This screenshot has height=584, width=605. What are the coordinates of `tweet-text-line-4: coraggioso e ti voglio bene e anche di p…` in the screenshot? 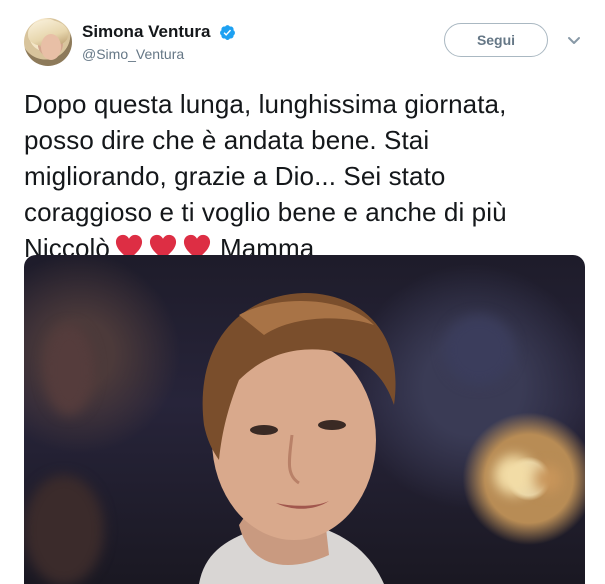 It's located at (265, 212).